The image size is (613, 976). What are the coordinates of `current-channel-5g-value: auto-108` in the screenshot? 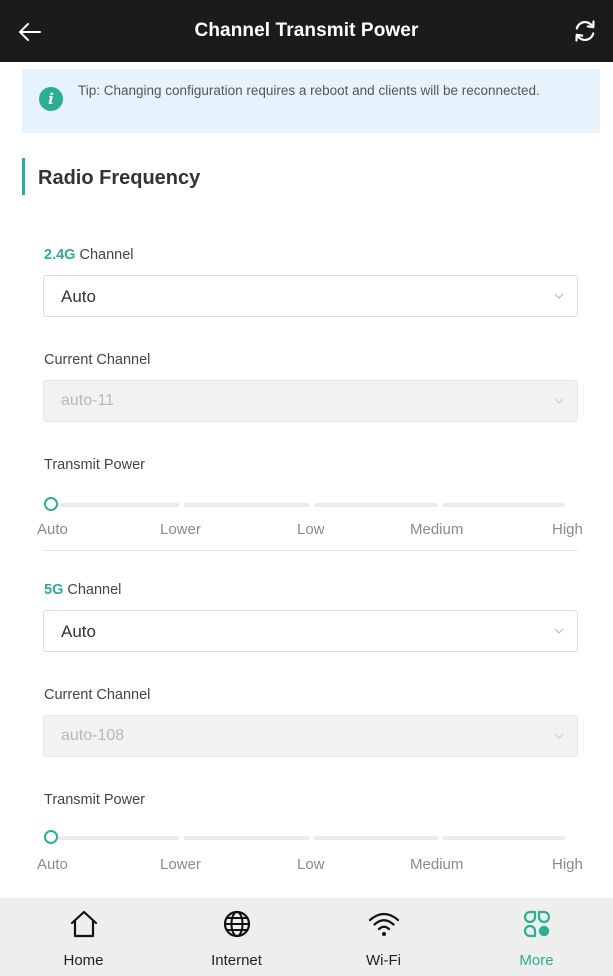 It's located at (93, 735).